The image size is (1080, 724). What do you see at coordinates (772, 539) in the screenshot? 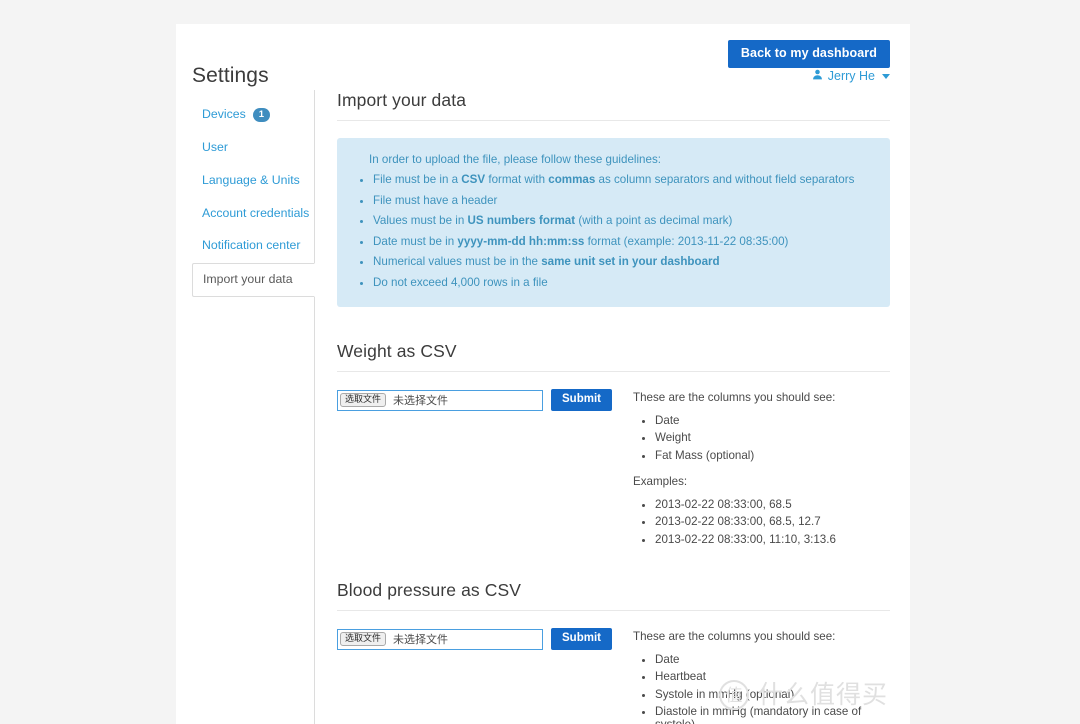
I see `example-item: 2013-02-22 08:33:00, 11:10, 3:13.6` at bounding box center [772, 539].